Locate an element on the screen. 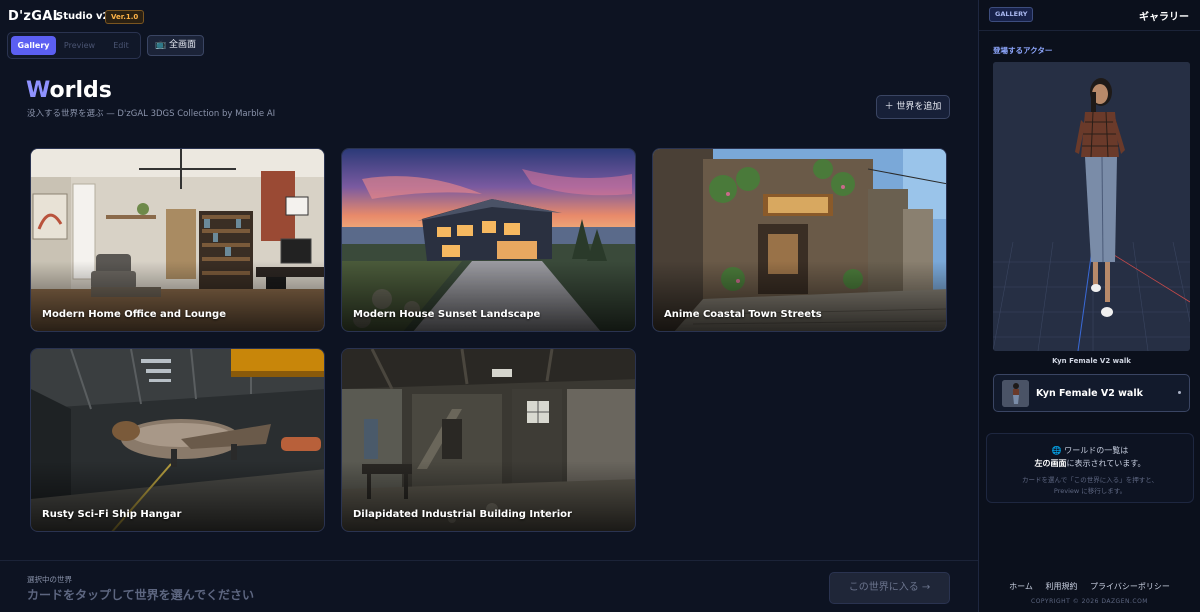 This screenshot has height=612, width=1200. info-line-4: Preview に移行します。 is located at coordinates (1090, 491).